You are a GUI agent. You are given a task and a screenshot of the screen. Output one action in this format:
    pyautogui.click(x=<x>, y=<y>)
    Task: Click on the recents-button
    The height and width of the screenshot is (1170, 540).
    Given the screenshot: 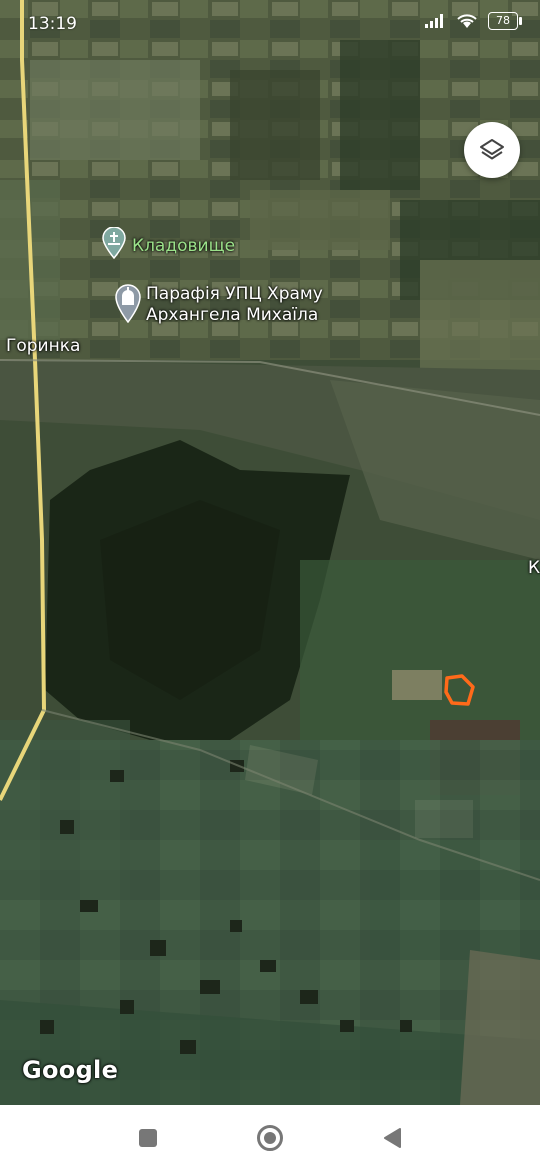 What is the action you would take?
    pyautogui.click(x=148, y=1138)
    